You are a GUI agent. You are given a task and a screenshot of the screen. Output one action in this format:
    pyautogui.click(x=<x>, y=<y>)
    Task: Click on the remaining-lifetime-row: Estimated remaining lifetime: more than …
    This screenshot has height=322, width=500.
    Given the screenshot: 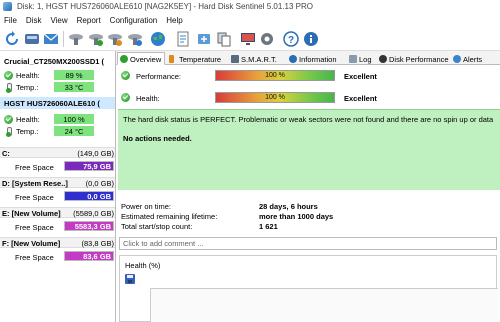 What is the action you would take?
    pyautogui.click(x=301, y=217)
    